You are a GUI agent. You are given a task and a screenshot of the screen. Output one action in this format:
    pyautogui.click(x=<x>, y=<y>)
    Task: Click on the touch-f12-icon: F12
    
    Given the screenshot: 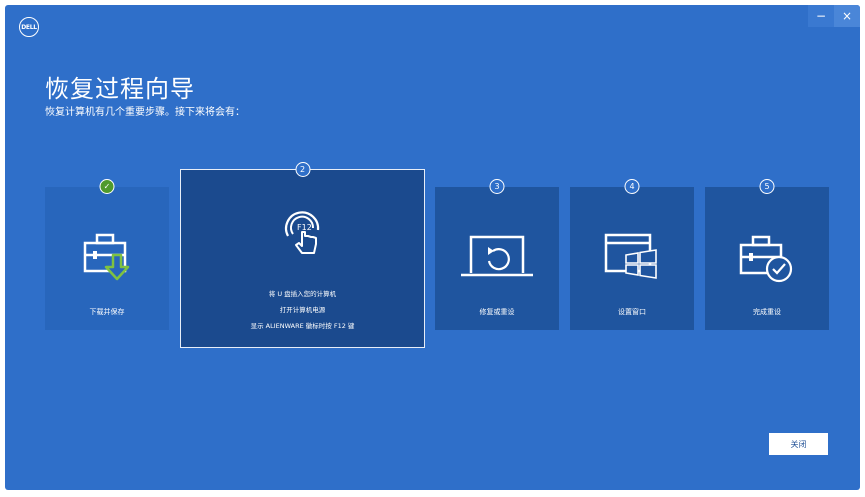 What is the action you would take?
    pyautogui.click(x=301, y=232)
    